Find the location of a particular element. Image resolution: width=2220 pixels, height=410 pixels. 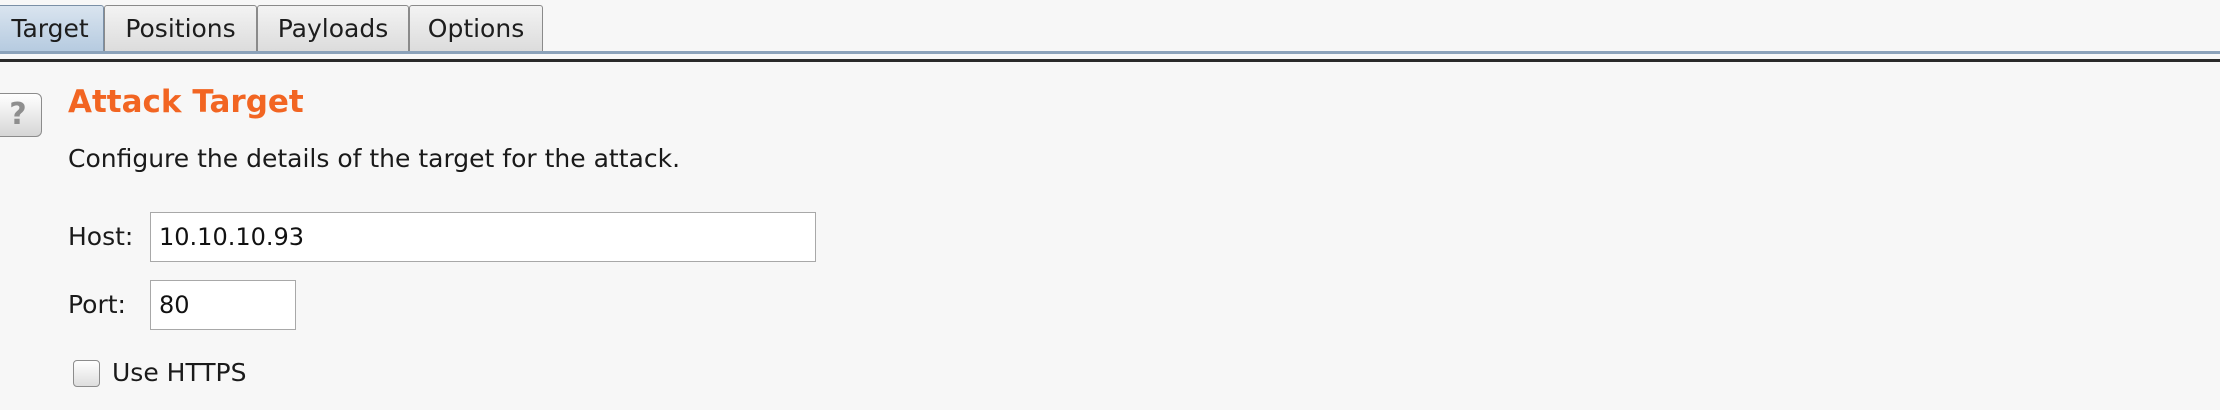

tab-payloads: Payloads is located at coordinates (333, 28).